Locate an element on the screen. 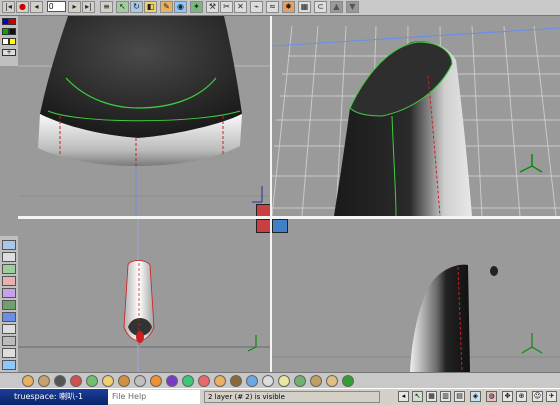  nav-move-icon: ✥ is located at coordinates (507, 396).